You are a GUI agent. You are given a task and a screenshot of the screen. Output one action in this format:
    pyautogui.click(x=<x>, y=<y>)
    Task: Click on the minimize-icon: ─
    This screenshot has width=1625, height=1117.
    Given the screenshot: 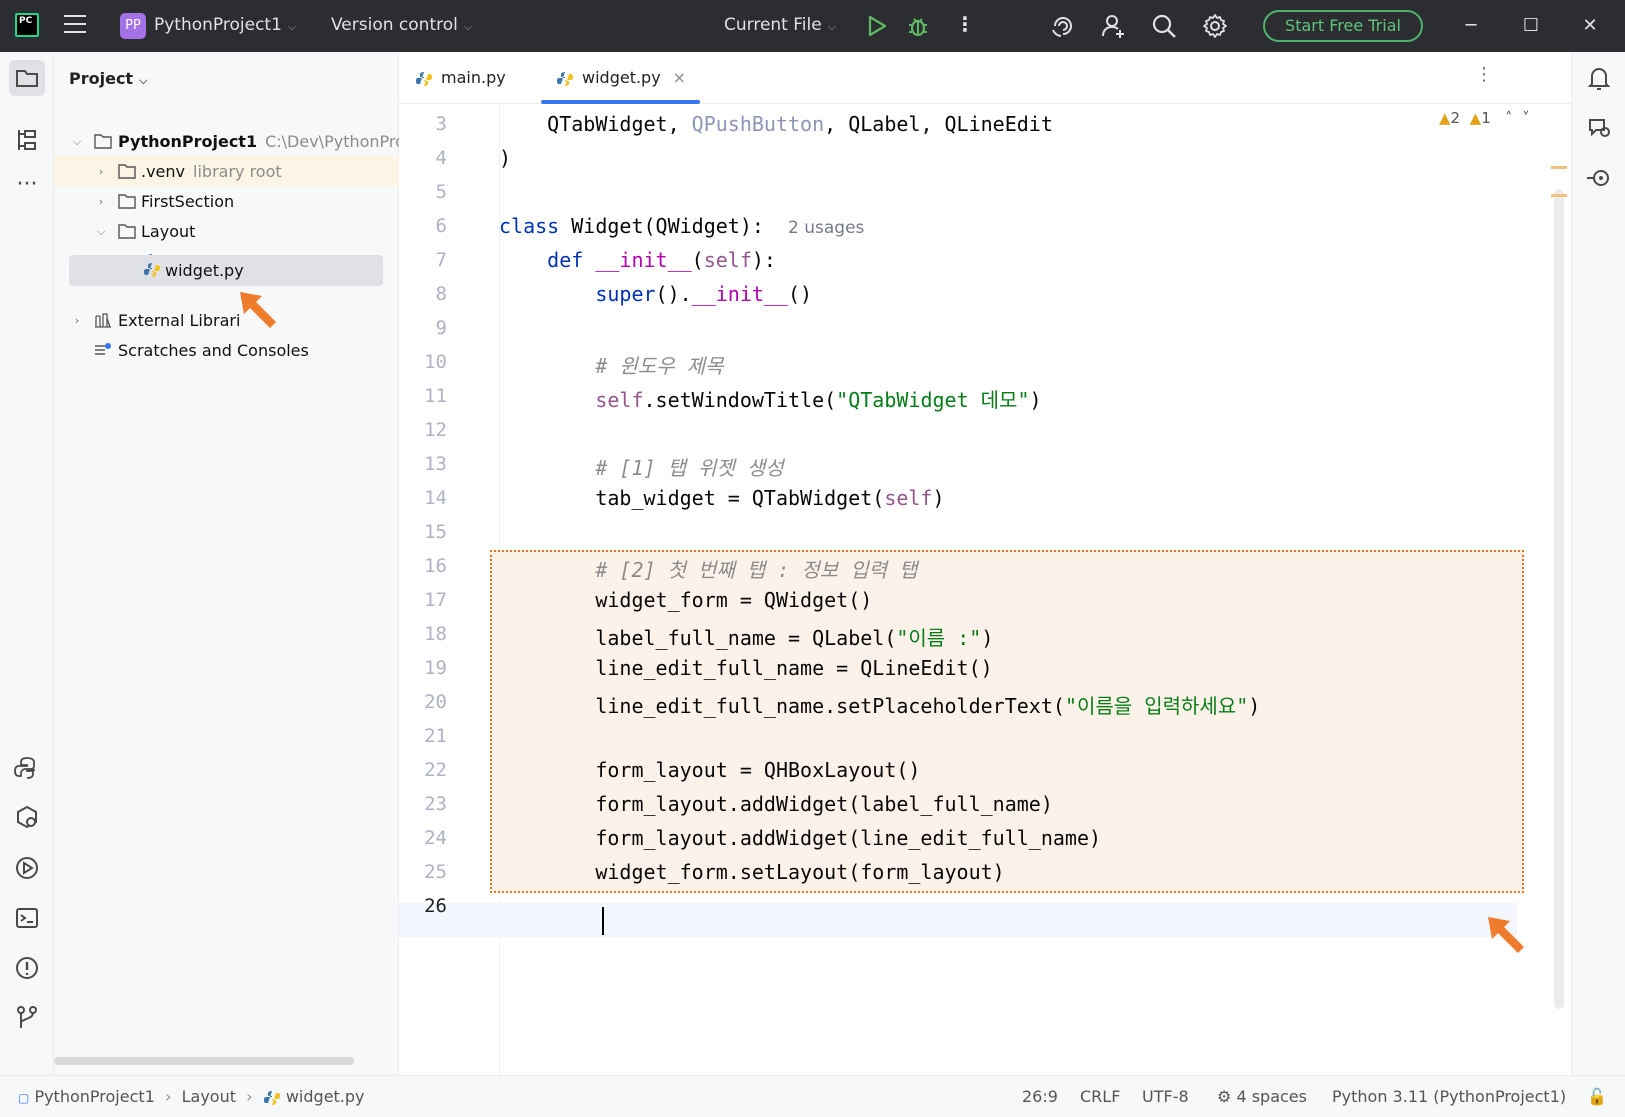 What is the action you would take?
    pyautogui.click(x=1471, y=26)
    